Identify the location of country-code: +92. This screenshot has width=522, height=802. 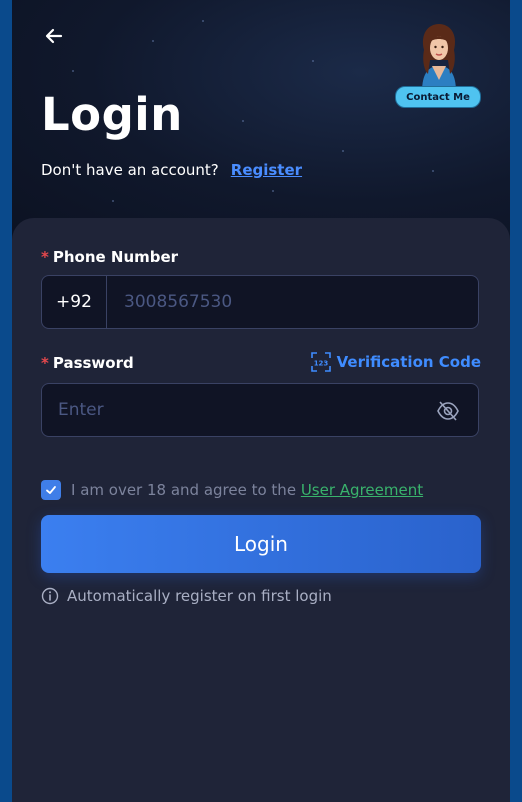
(74, 302).